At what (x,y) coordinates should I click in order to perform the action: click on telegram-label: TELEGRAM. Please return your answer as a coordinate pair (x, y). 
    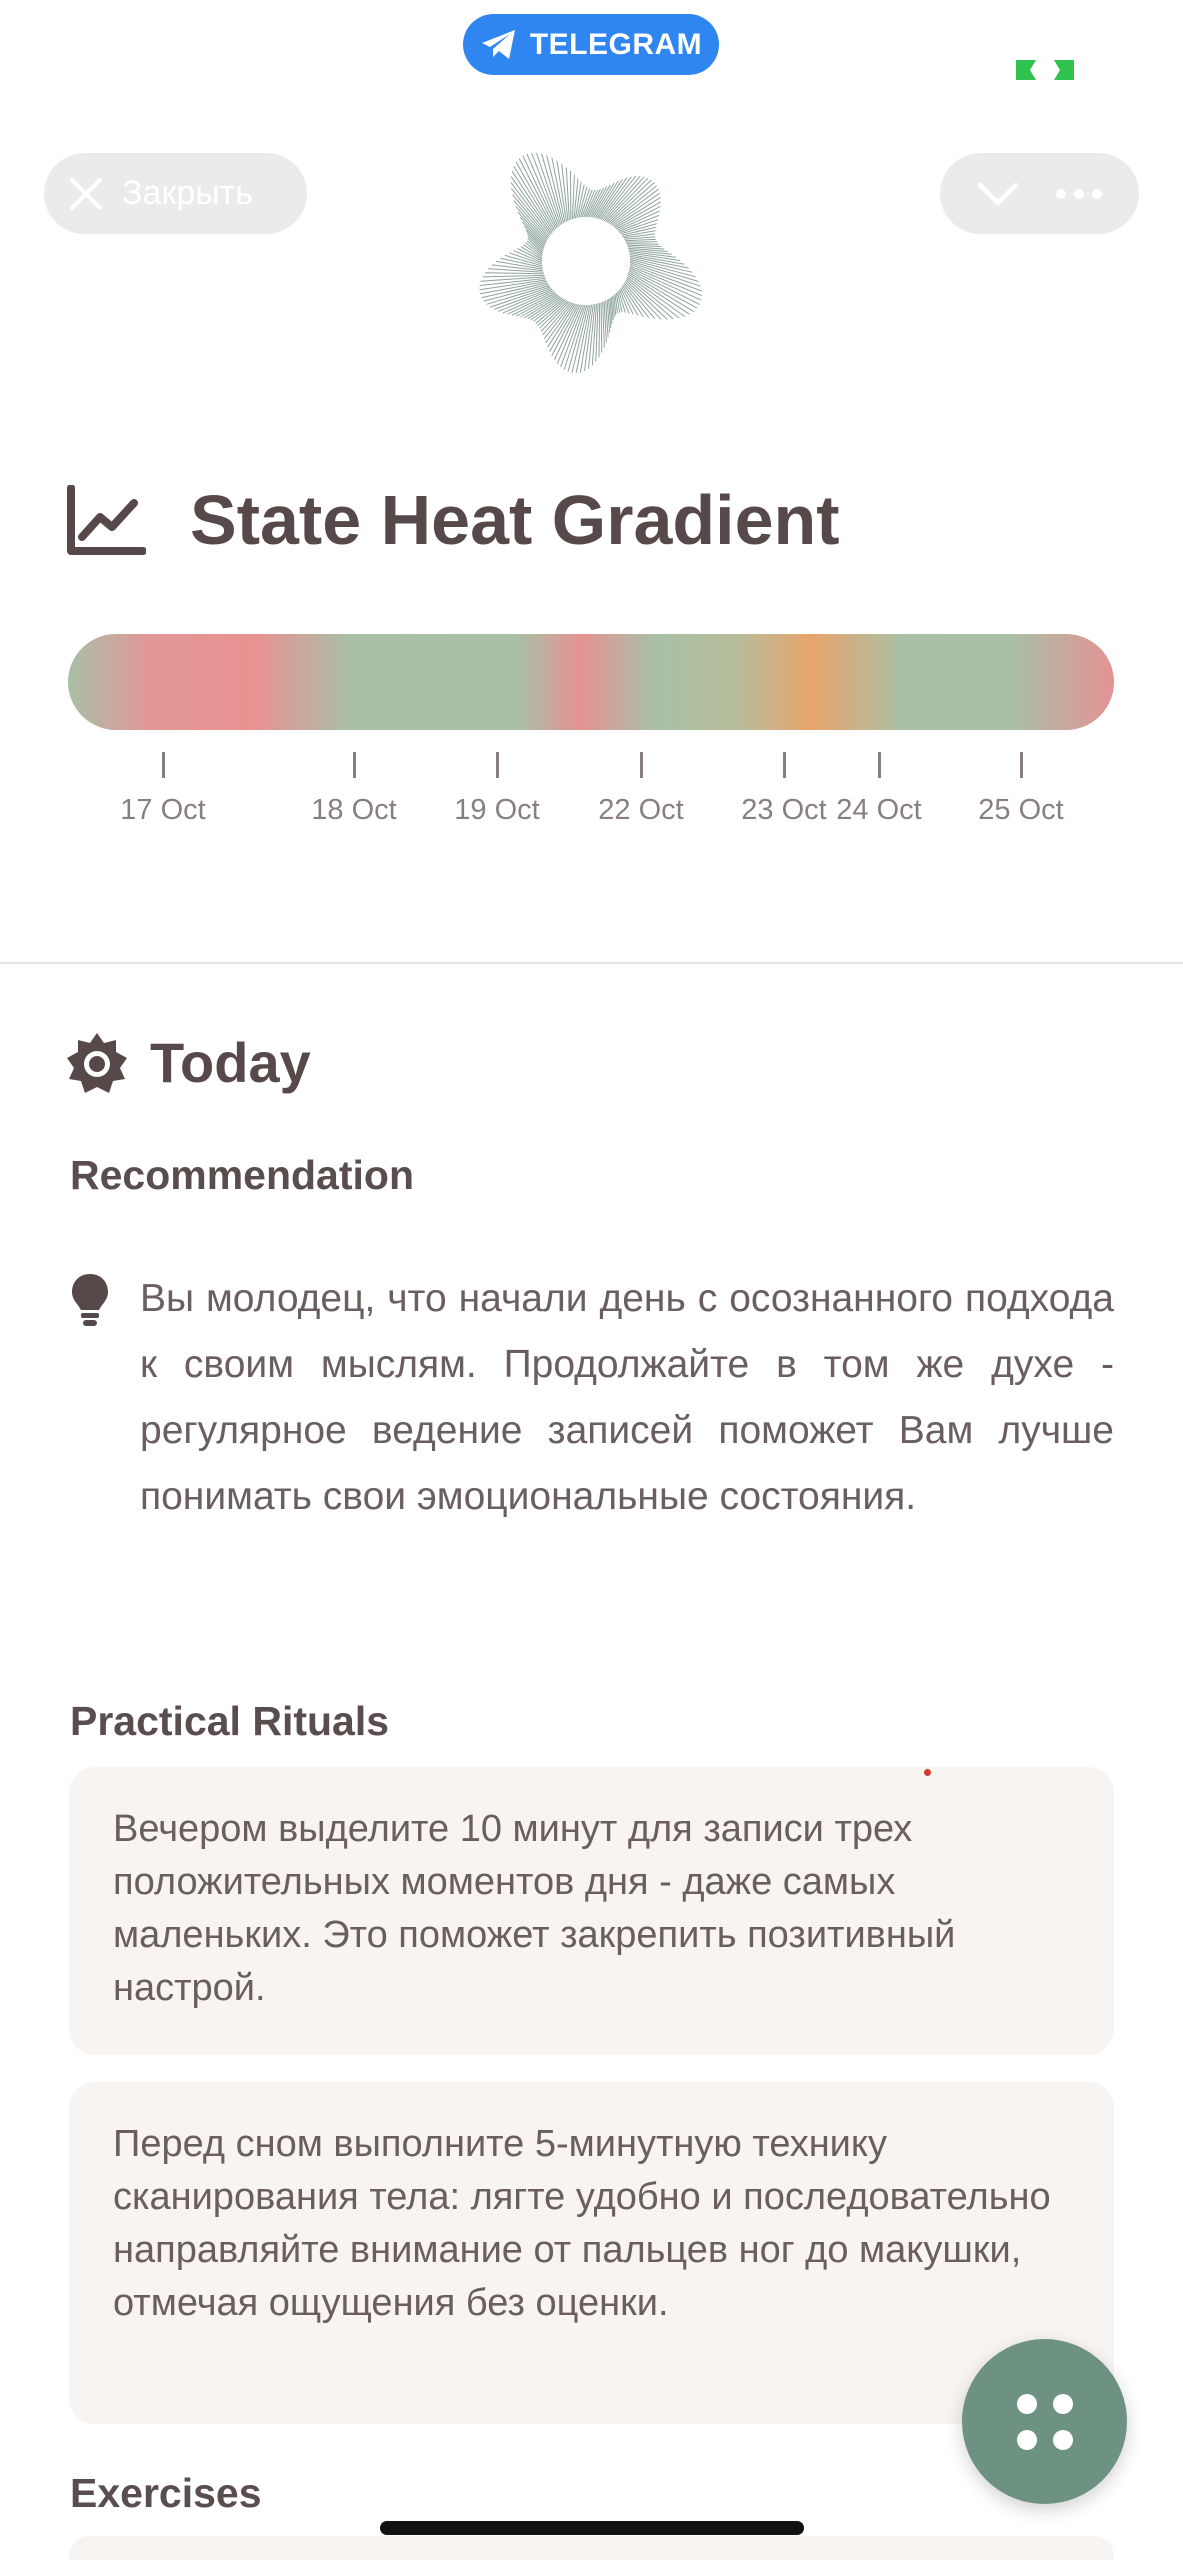
    Looking at the image, I should click on (616, 44).